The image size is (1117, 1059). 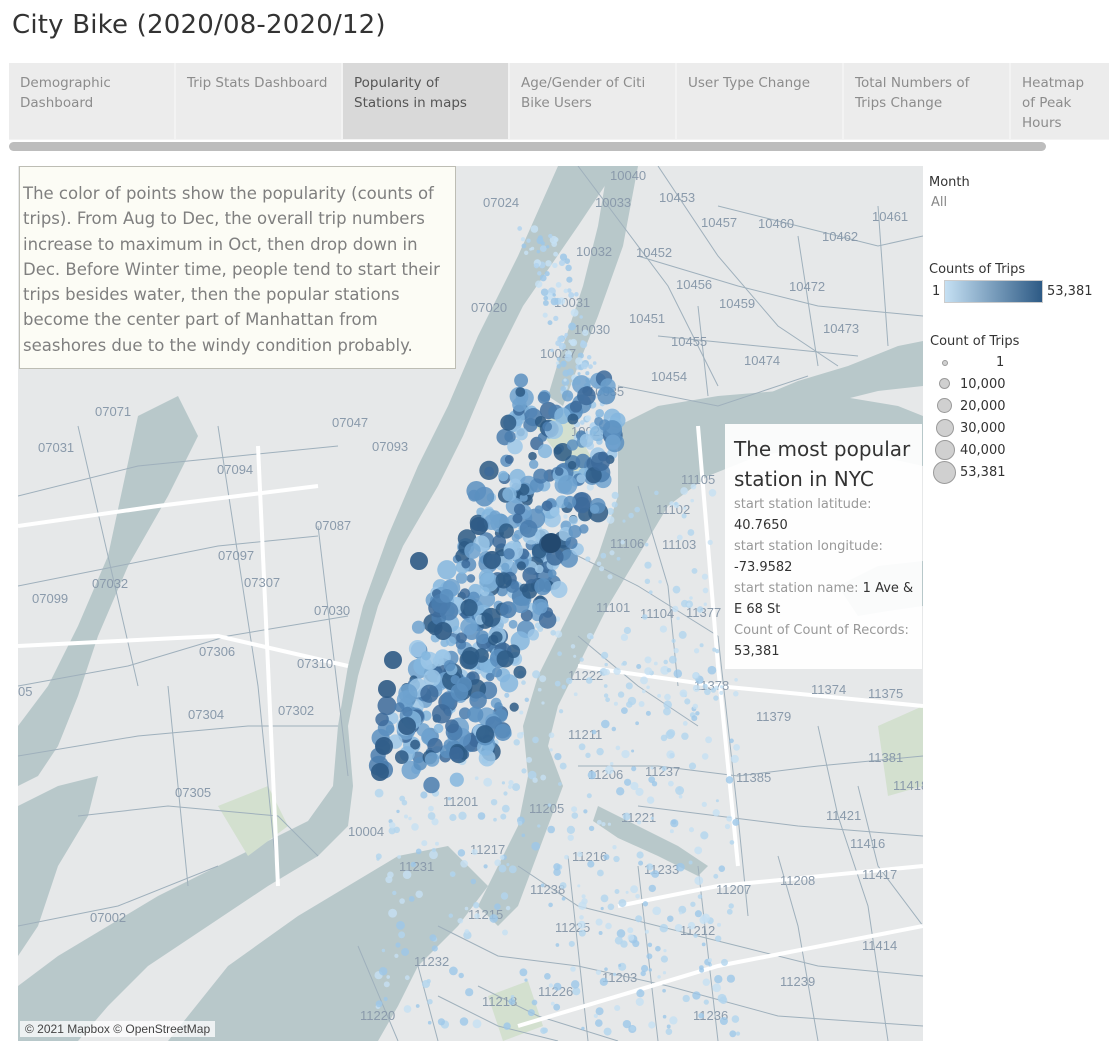 What do you see at coordinates (939, 202) in the screenshot?
I see `month-filter-value: All` at bounding box center [939, 202].